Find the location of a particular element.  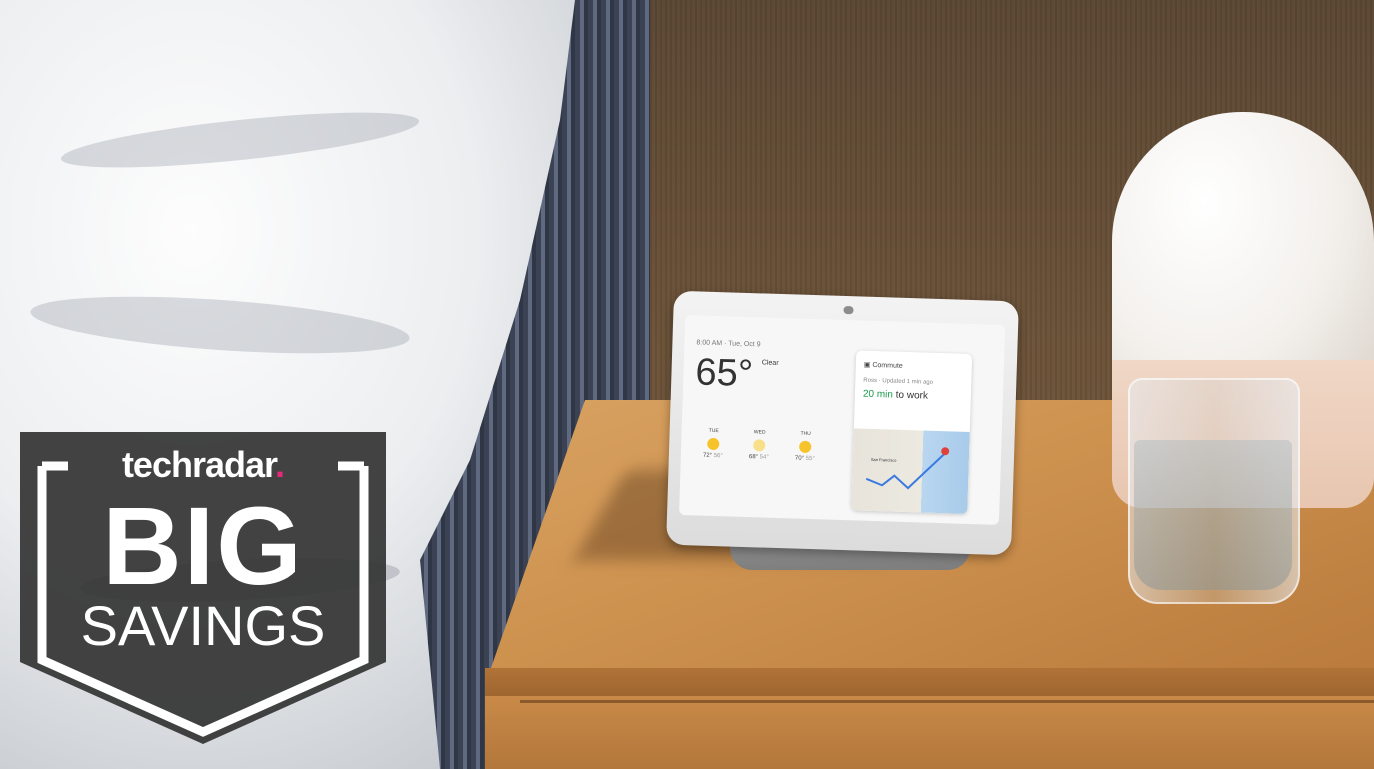

forecast-day: THU 70° 55° is located at coordinates (805, 446).